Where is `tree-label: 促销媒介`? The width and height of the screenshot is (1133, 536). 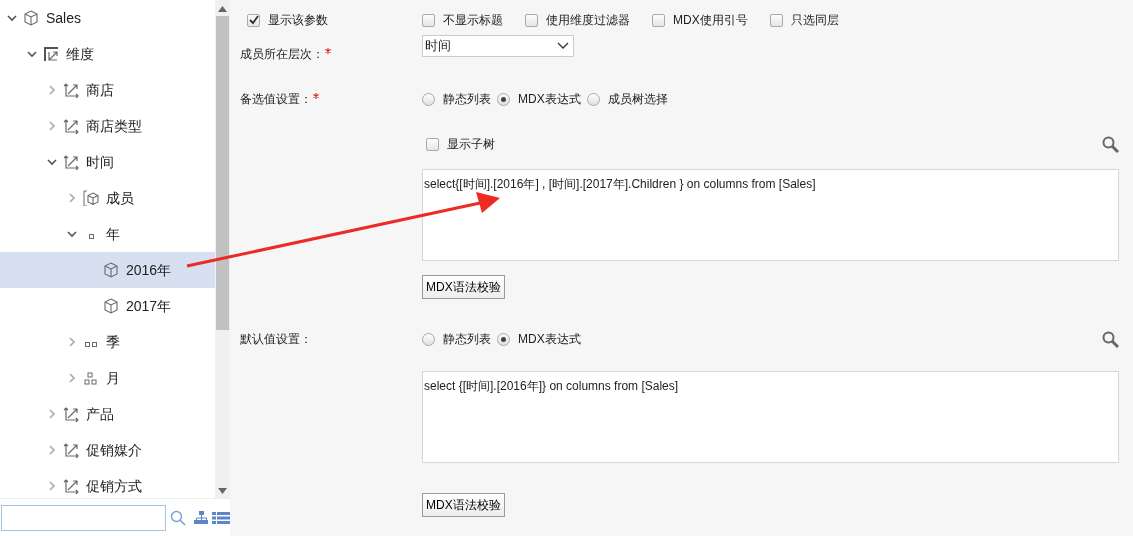 tree-label: 促销媒介 is located at coordinates (114, 450).